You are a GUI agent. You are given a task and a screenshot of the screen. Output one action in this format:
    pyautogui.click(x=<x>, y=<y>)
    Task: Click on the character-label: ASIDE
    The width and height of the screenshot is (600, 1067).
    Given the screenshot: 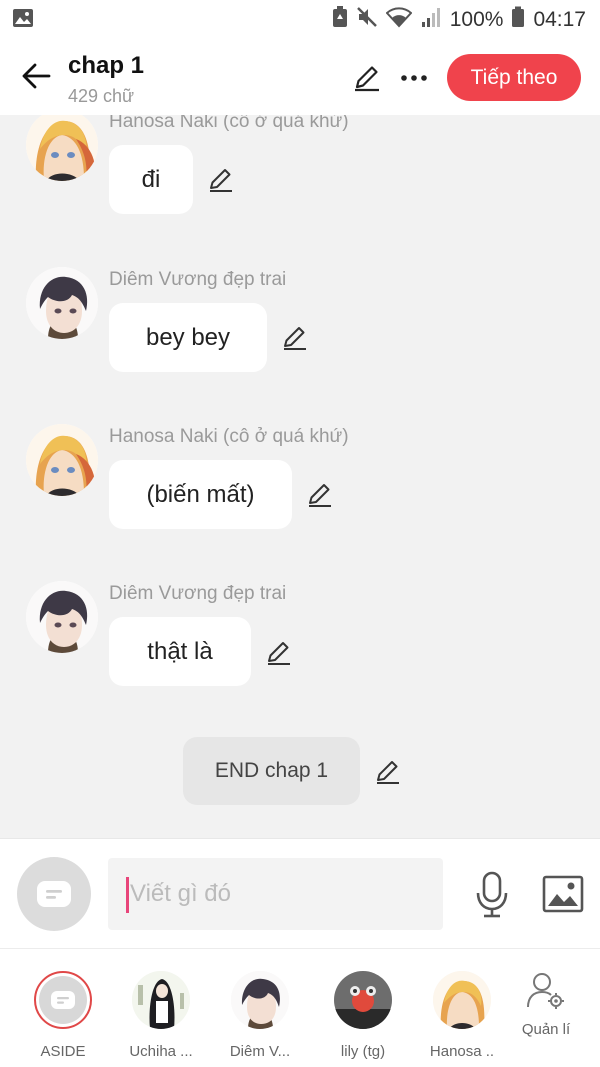 What is the action you would take?
    pyautogui.click(x=63, y=1051)
    